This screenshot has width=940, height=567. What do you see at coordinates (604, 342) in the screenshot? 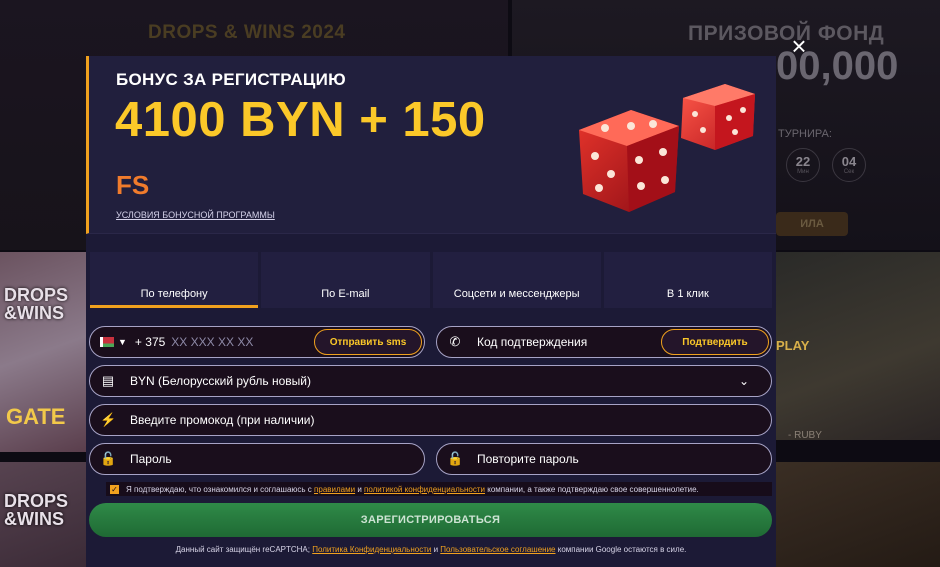
I see `confirmation-code-field: ✆ Код подтверждения Подтвердить` at bounding box center [604, 342].